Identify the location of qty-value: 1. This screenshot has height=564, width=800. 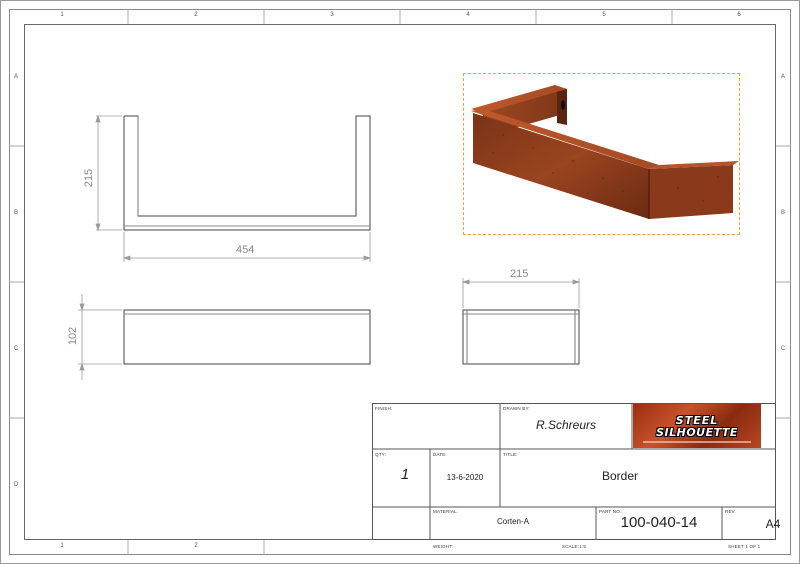
(405, 474).